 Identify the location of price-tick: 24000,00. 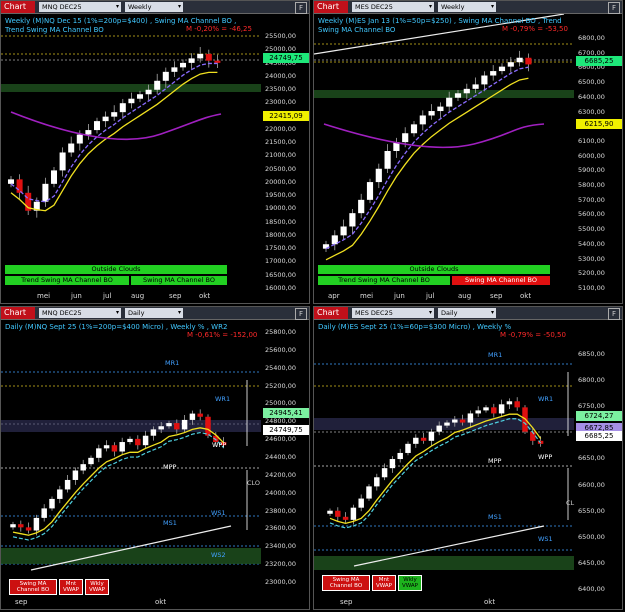
(281, 492).